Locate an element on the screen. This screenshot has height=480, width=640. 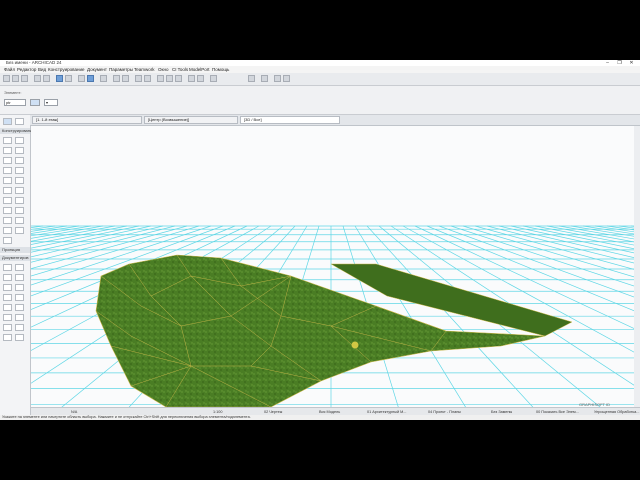
pan-icon is located at coordinates (169, 78).